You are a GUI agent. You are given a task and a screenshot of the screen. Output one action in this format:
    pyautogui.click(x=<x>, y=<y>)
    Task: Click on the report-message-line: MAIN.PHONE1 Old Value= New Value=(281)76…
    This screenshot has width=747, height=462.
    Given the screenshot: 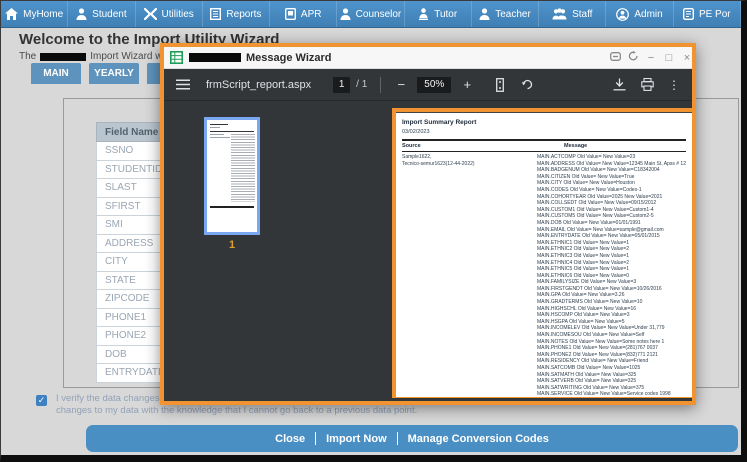 What is the action you would take?
    pyautogui.click(x=597, y=348)
    